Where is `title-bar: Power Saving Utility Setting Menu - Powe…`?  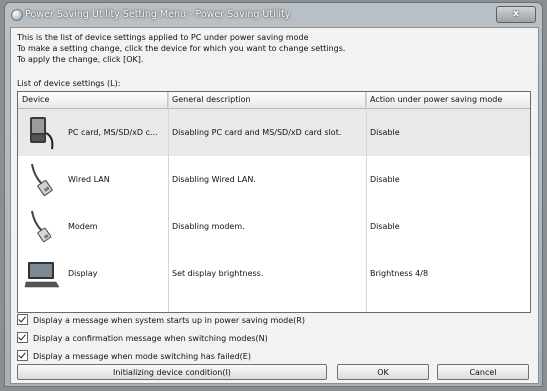 title-bar: Power Saving Utility Setting Menu - Powe… is located at coordinates (273, 15).